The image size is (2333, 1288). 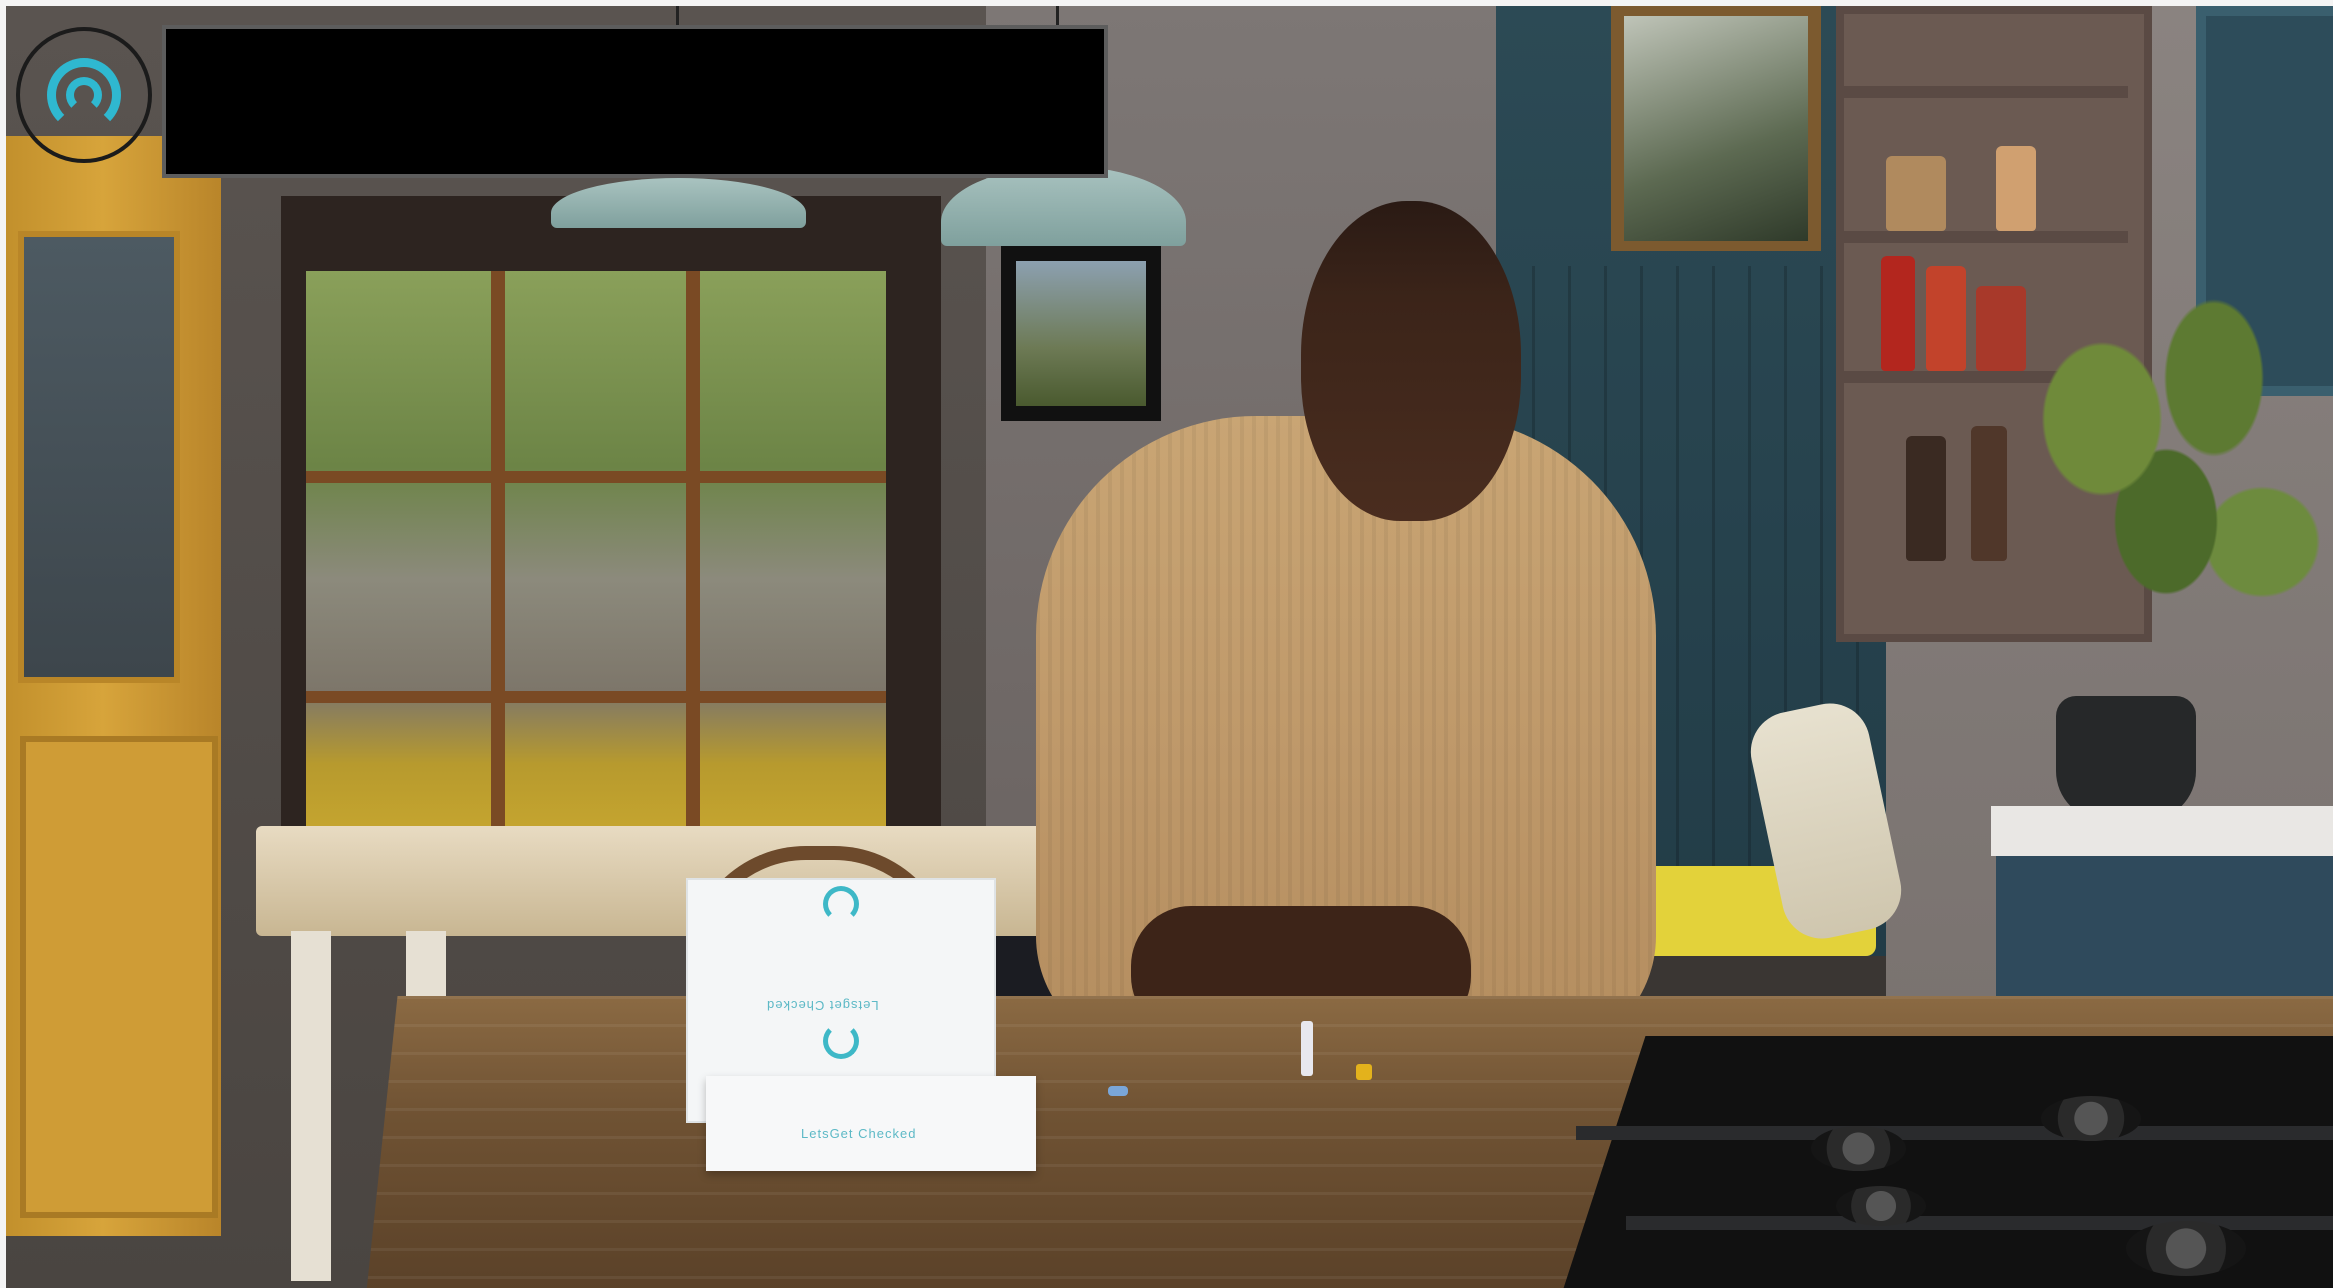 What do you see at coordinates (635, 101) in the screenshot?
I see `redacted-title-bar` at bounding box center [635, 101].